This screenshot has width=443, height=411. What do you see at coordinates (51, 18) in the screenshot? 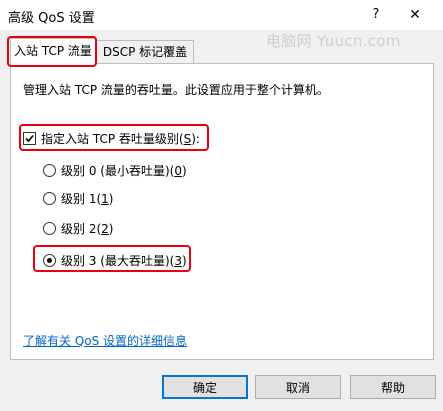
I see `window-title: 高级 QoS 设置` at bounding box center [51, 18].